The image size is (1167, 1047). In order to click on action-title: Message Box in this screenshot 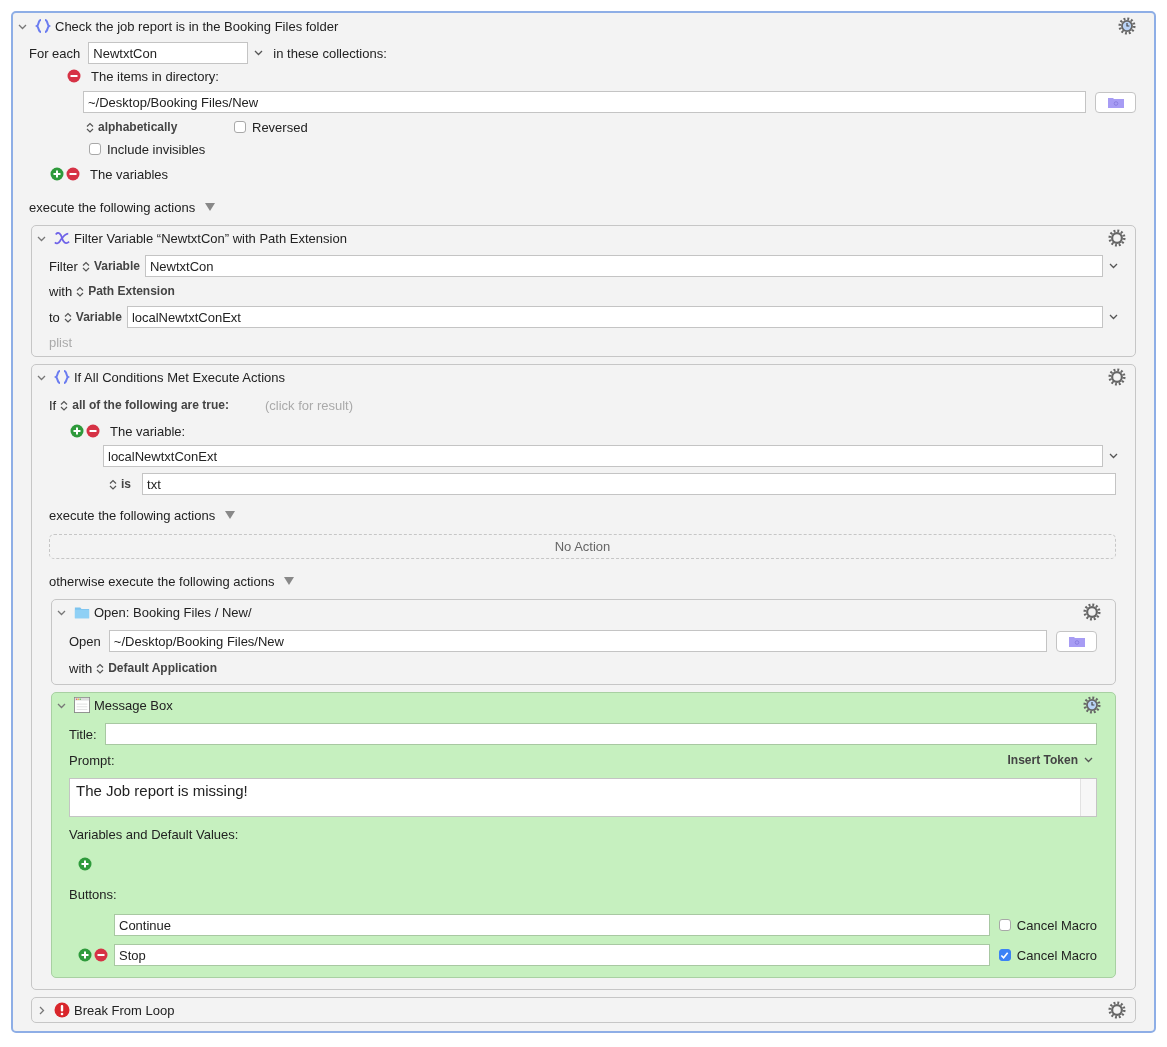, I will do `click(133, 705)`.